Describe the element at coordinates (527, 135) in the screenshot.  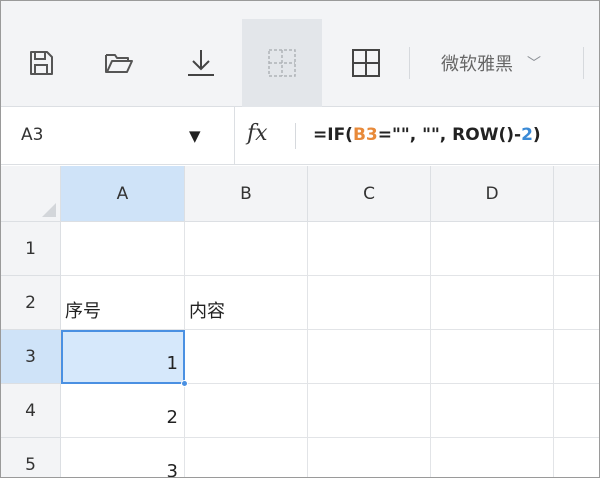
I see `formula-number: 2` at that location.